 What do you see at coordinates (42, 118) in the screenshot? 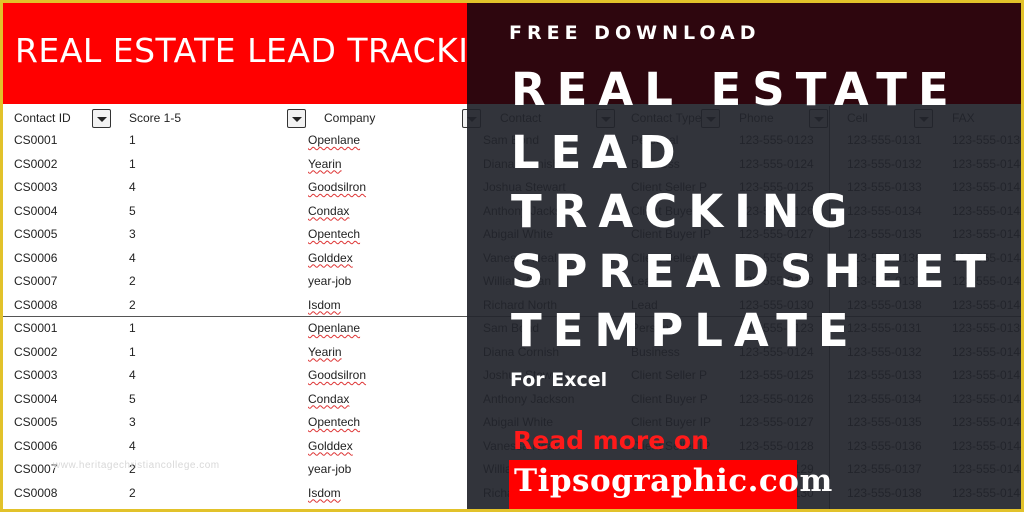
I see `column-header-contact-id: Contact ID` at bounding box center [42, 118].